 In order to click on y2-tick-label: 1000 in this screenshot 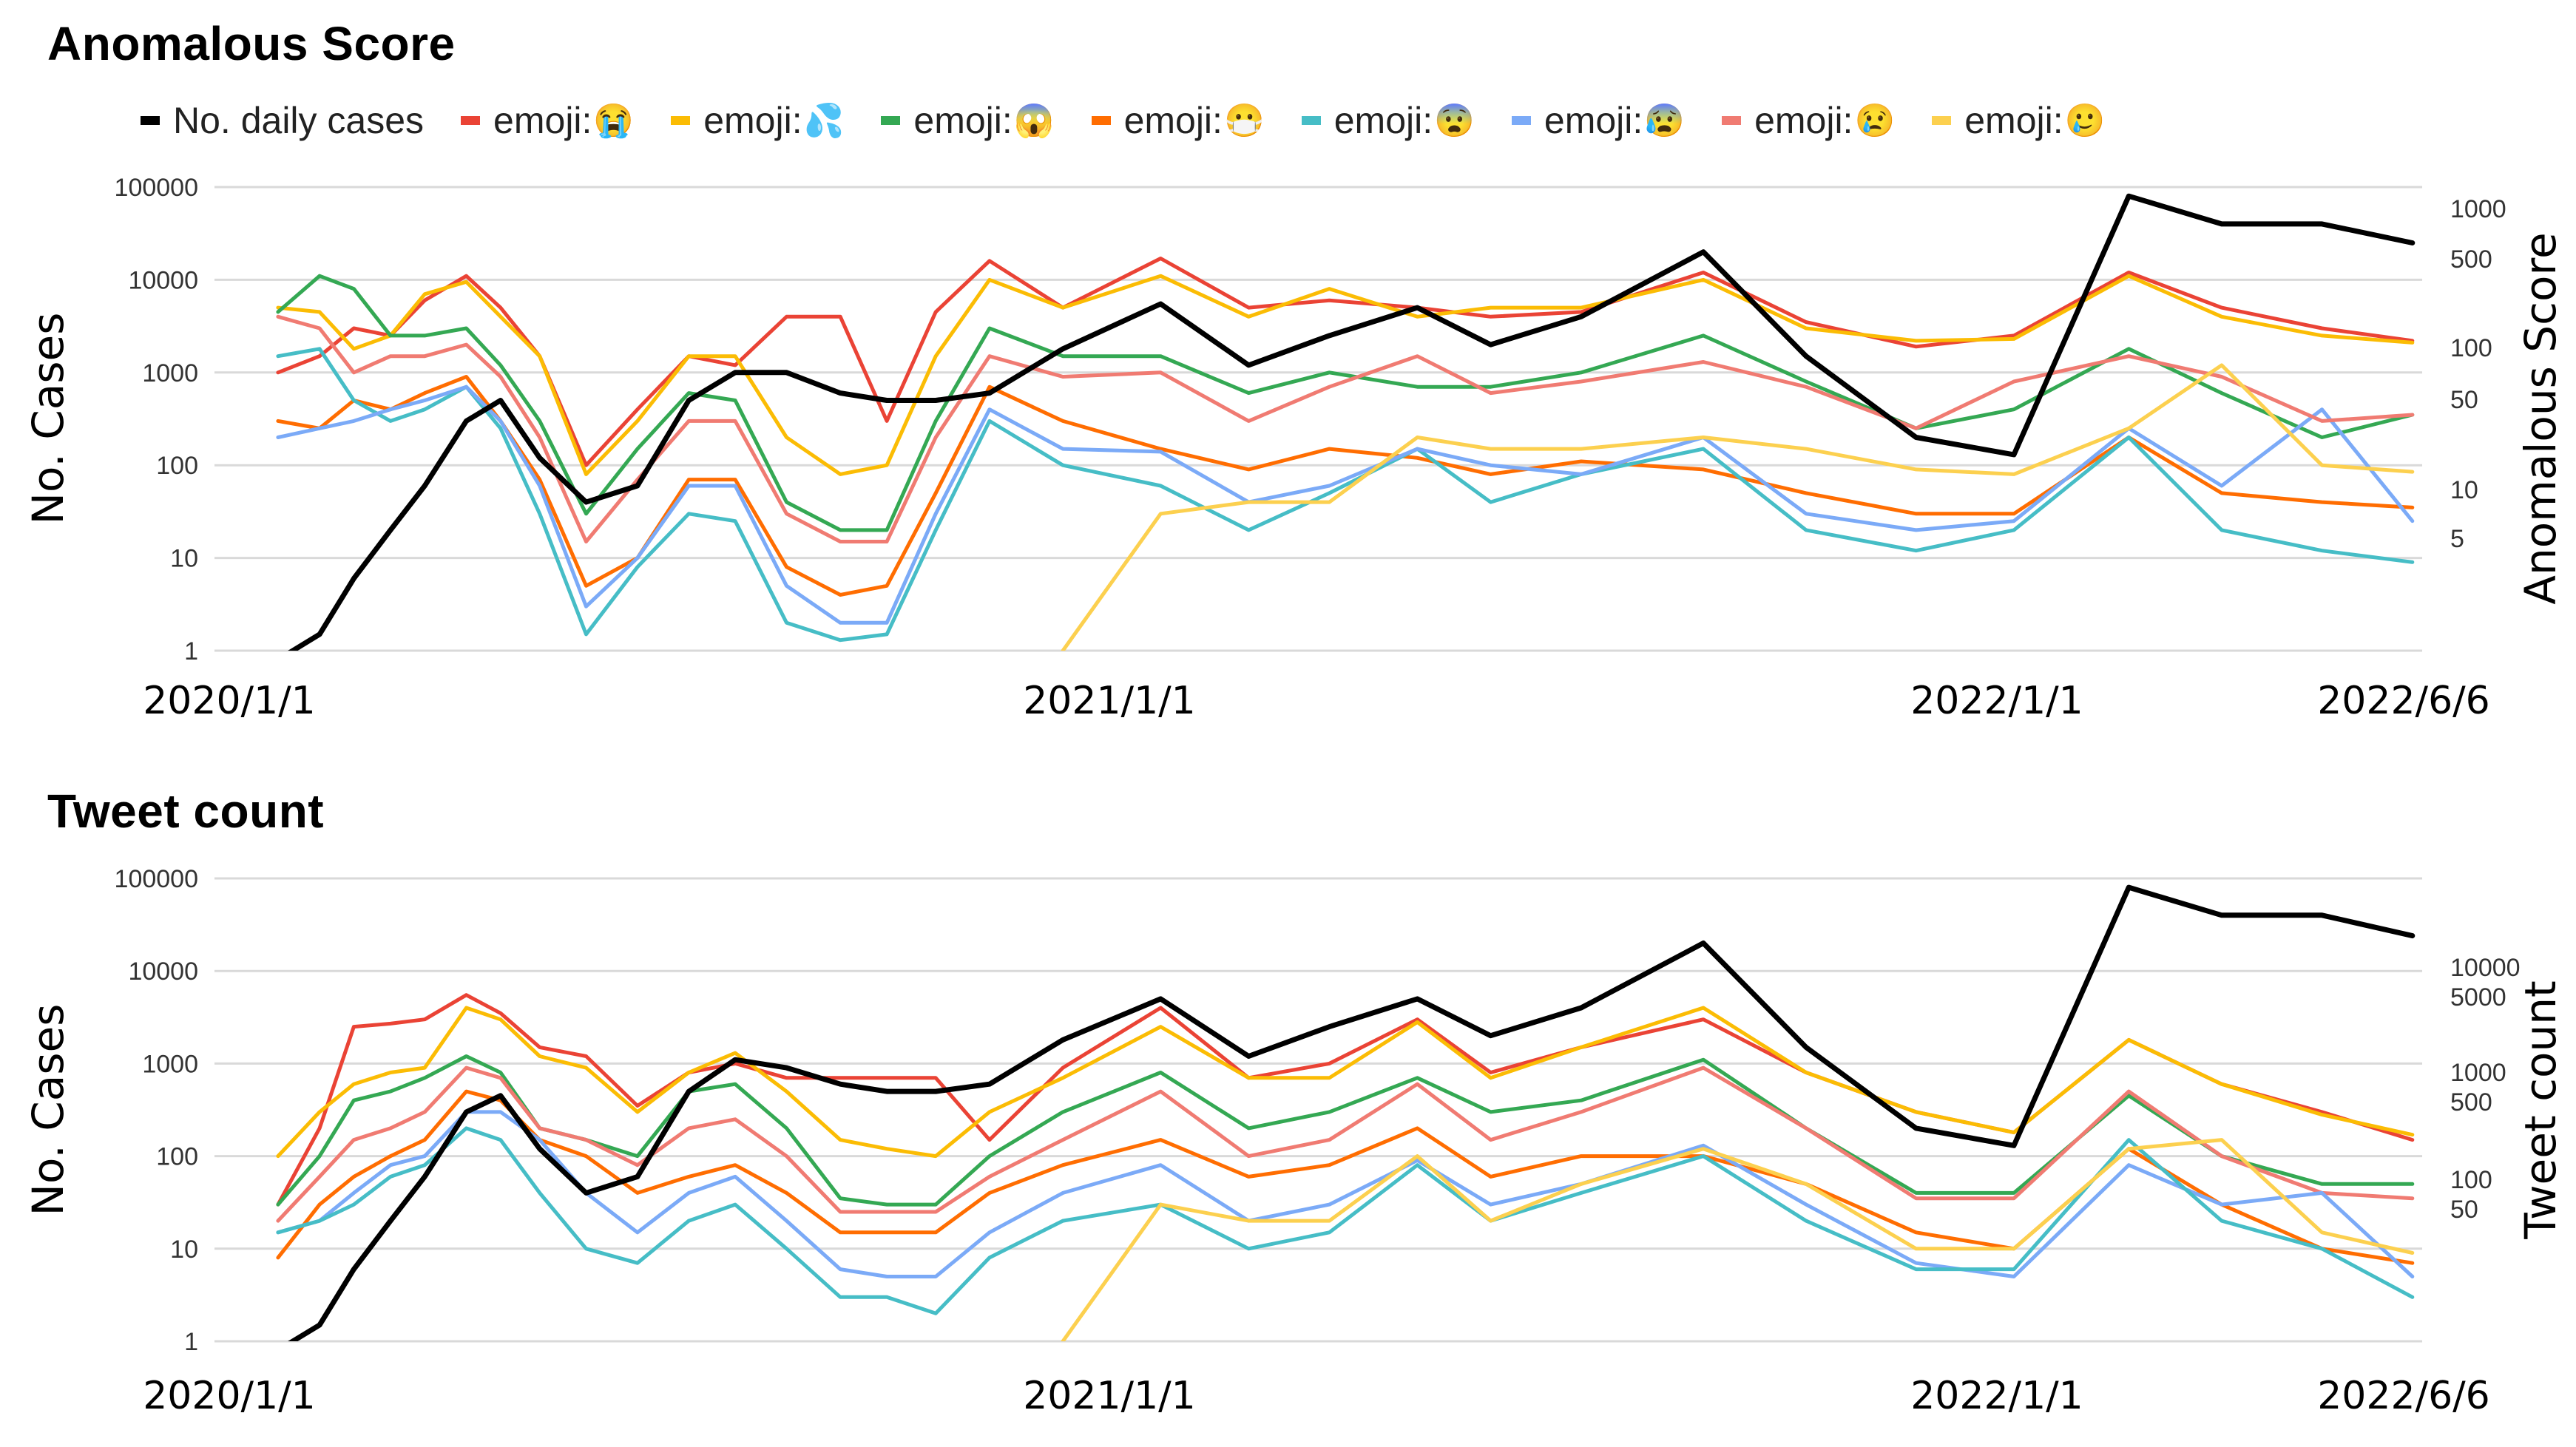, I will do `click(2478, 1073)`.